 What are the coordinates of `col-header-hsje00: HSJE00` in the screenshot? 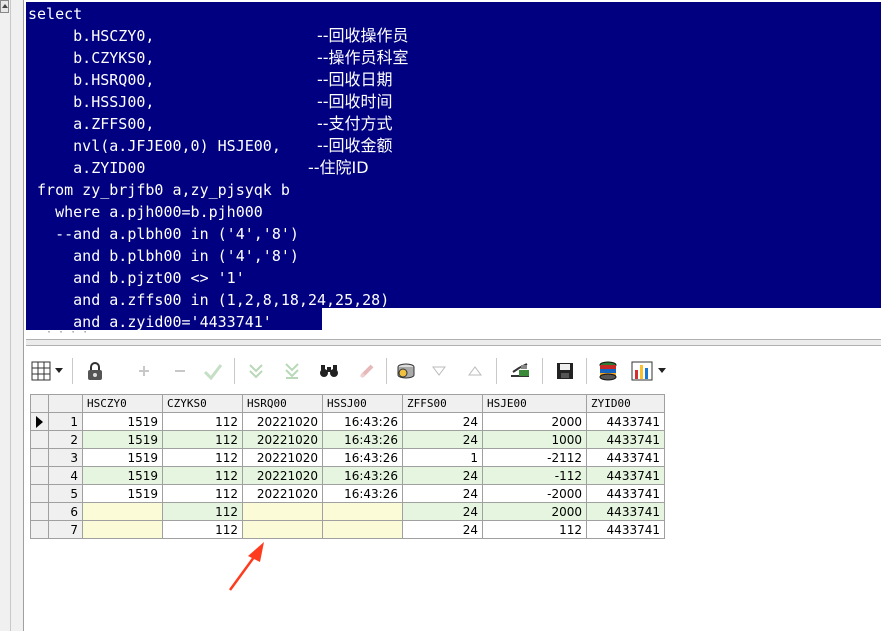 It's located at (534, 403).